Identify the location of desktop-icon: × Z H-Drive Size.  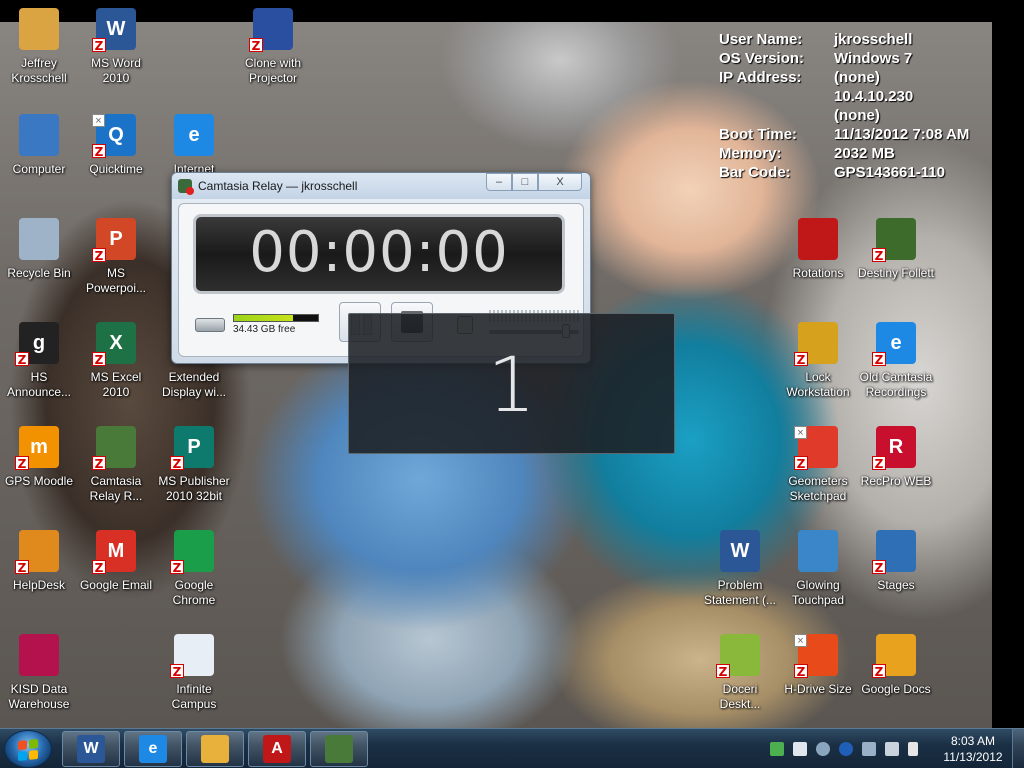
(818, 664).